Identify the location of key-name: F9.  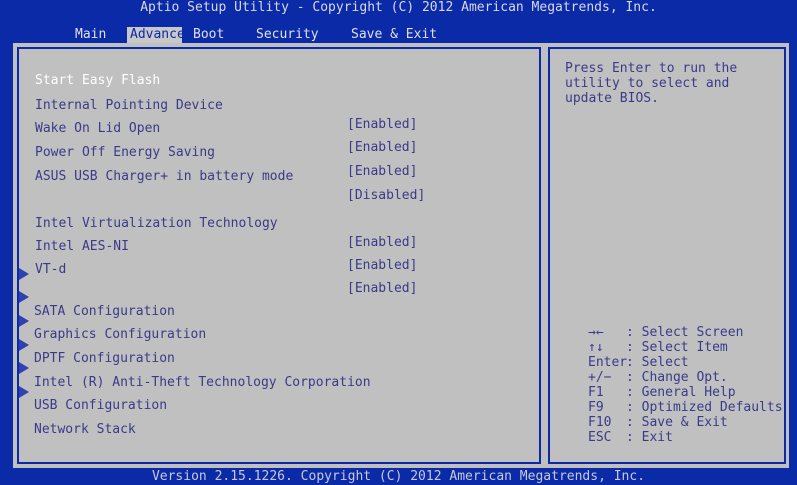
(596, 407).